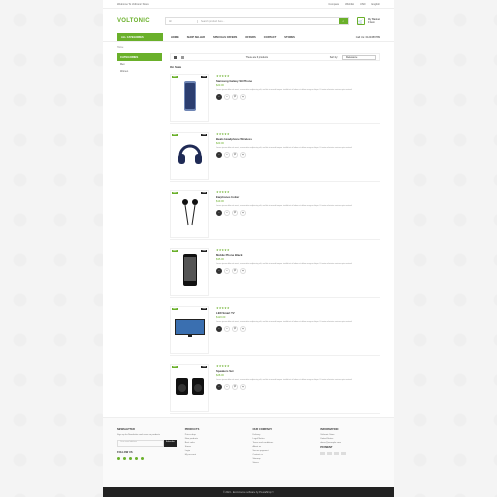 The image size is (497, 497). Describe the element at coordinates (283, 455) in the screenshot. I see `footer-link: Contact us` at that location.